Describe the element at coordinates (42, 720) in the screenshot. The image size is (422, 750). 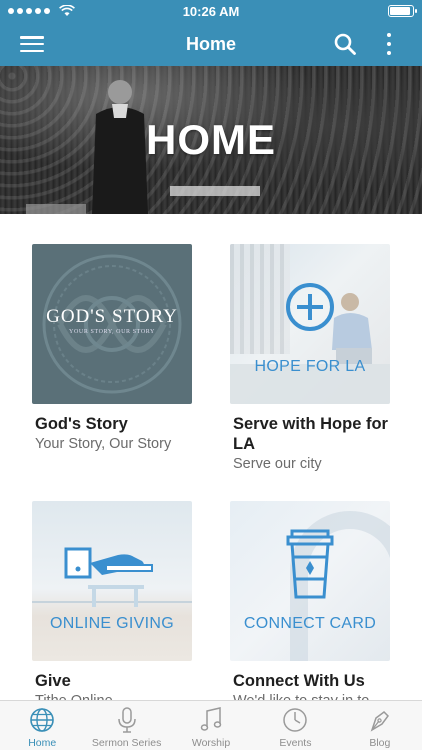
I see `globe-icon` at that location.